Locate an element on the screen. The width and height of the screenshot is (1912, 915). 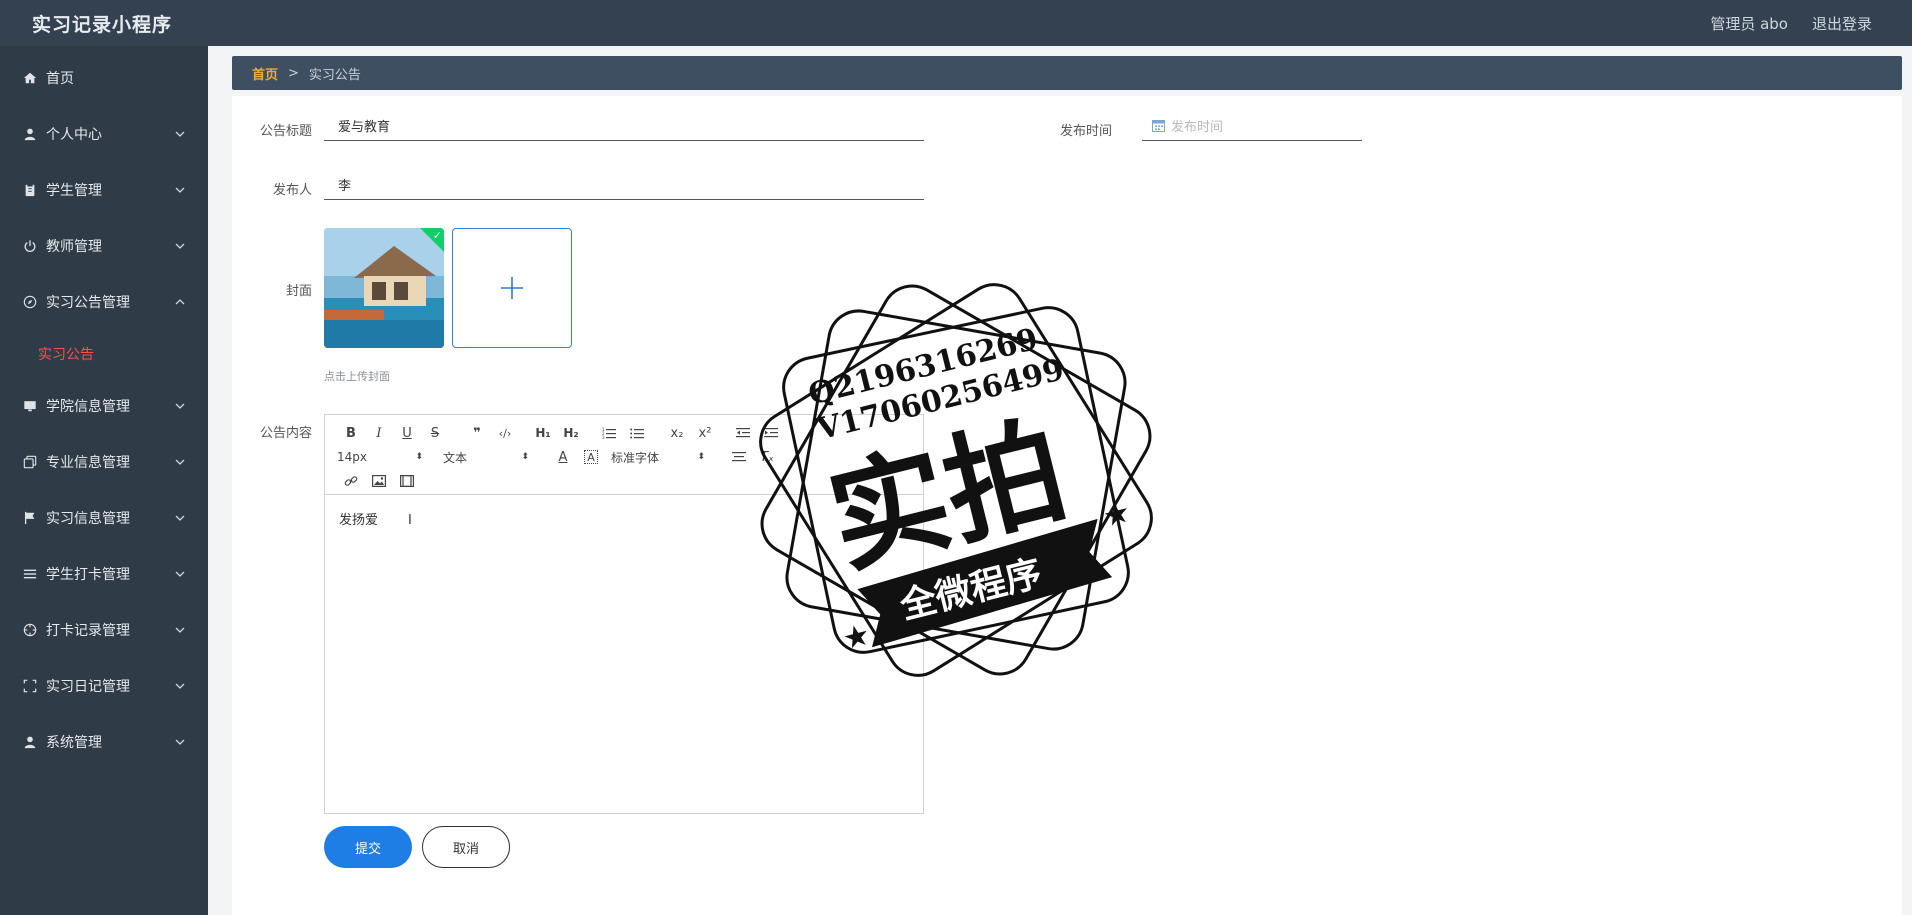
bold-button: B is located at coordinates (351, 433).